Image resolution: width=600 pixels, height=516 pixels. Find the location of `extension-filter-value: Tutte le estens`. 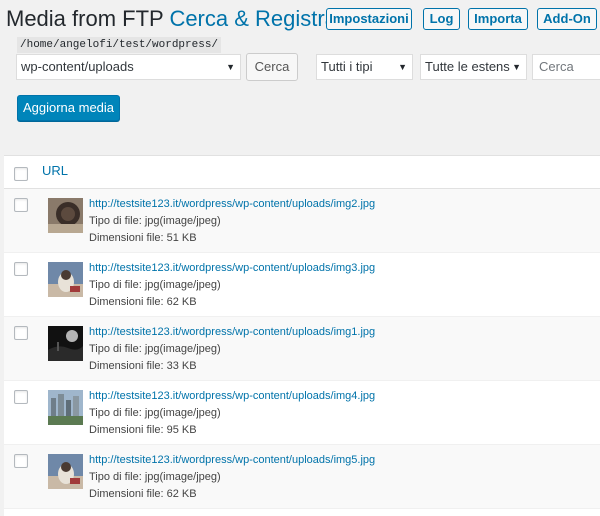

extension-filter-value: Tutte le estens is located at coordinates (467, 66).